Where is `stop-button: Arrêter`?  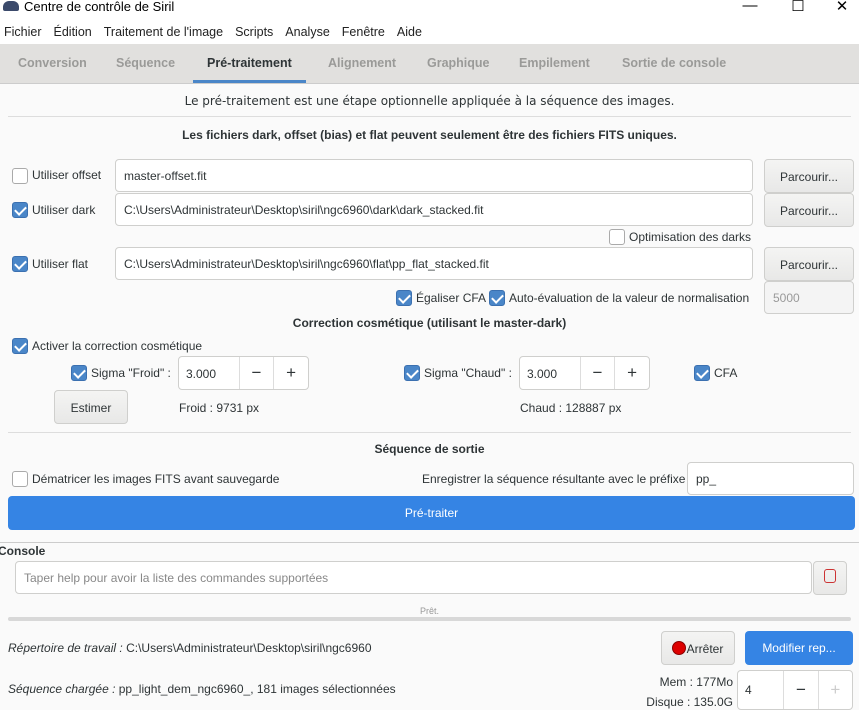 stop-button: Arrêter is located at coordinates (698, 648).